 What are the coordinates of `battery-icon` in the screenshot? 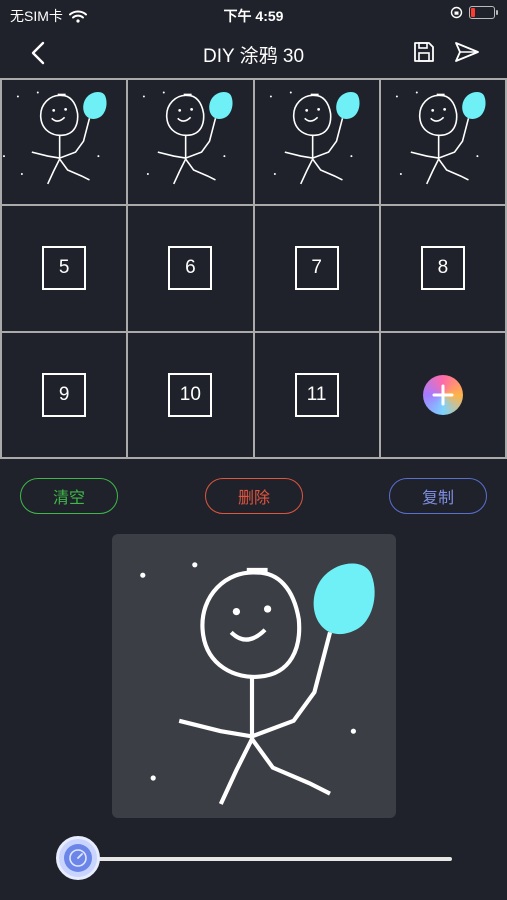 It's located at (483, 12).